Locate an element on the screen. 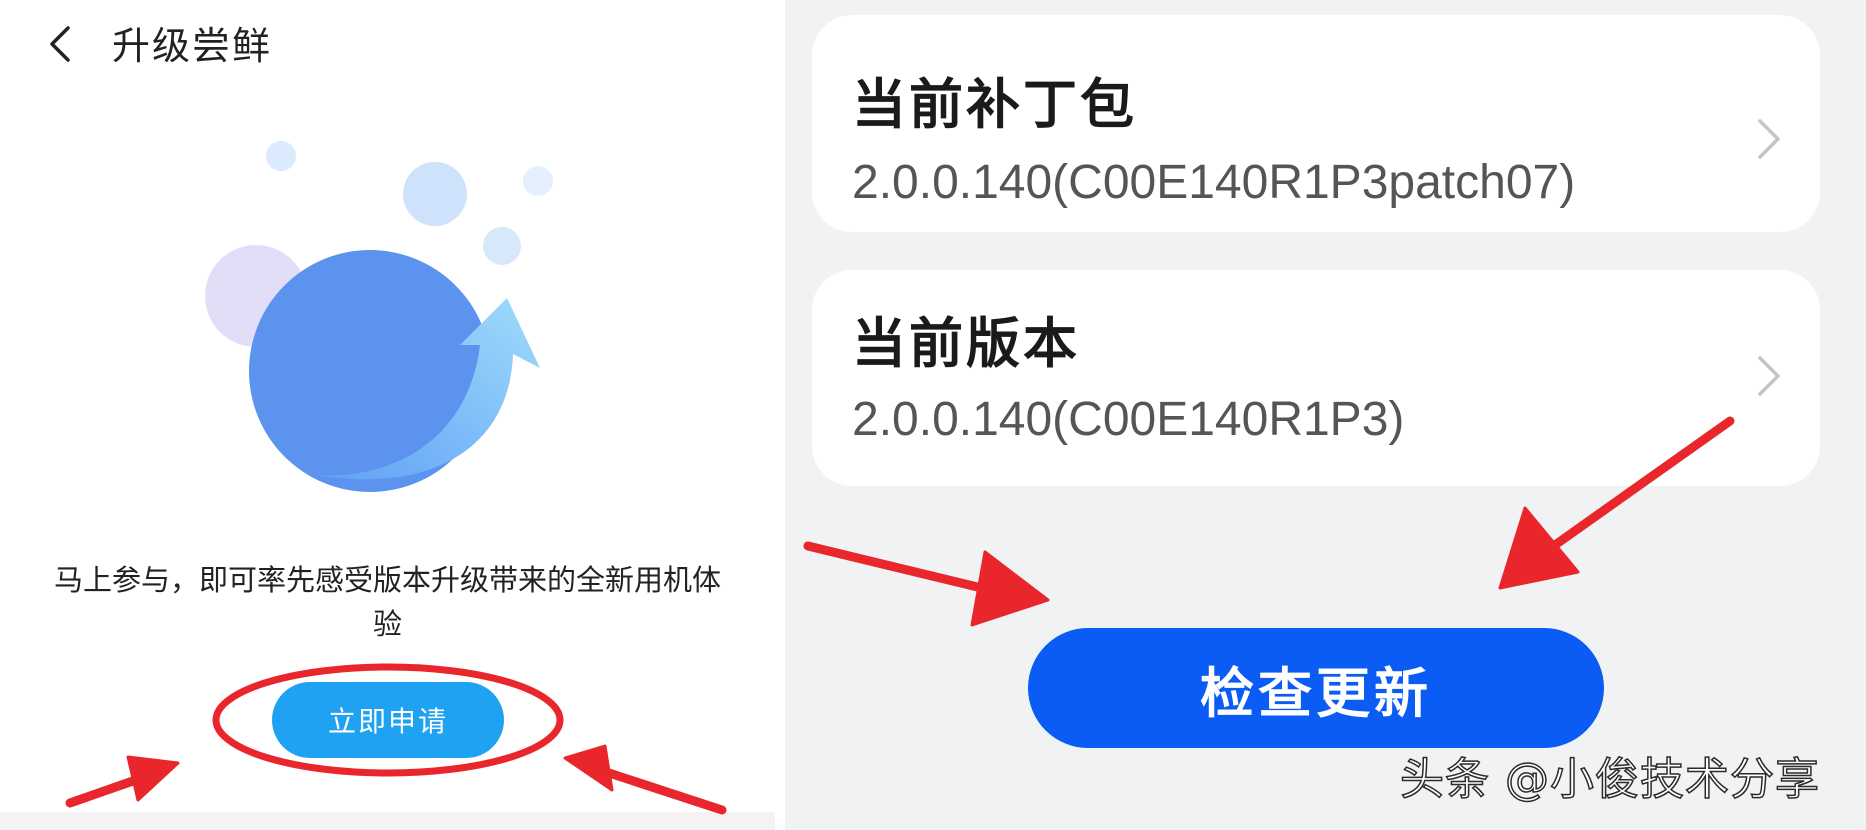  page-title: 升级尝鲜 is located at coordinates (192, 46).